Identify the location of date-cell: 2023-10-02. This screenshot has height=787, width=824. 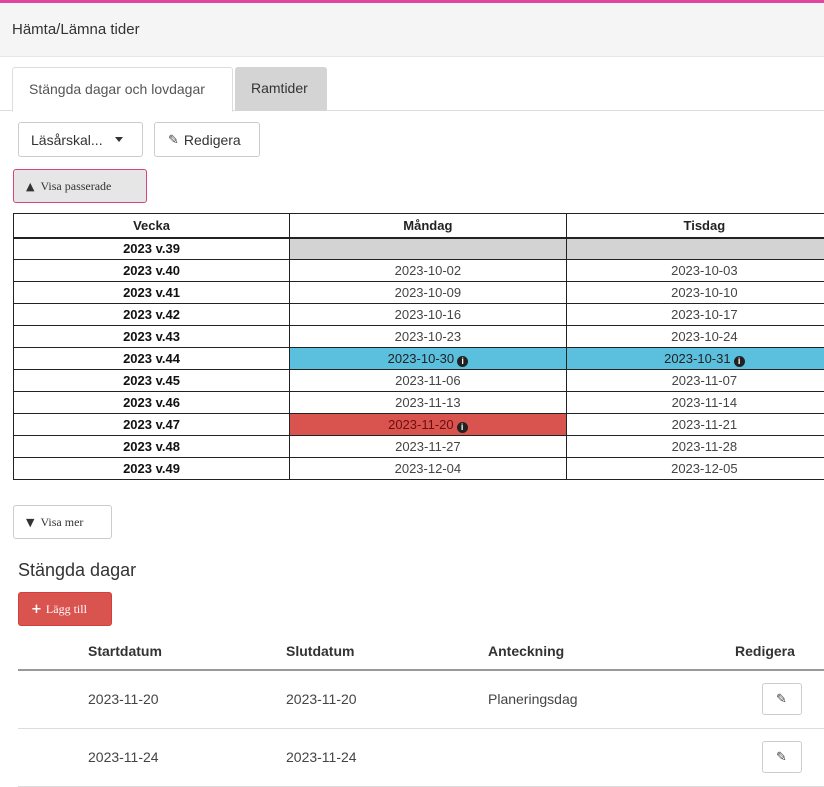
(428, 271).